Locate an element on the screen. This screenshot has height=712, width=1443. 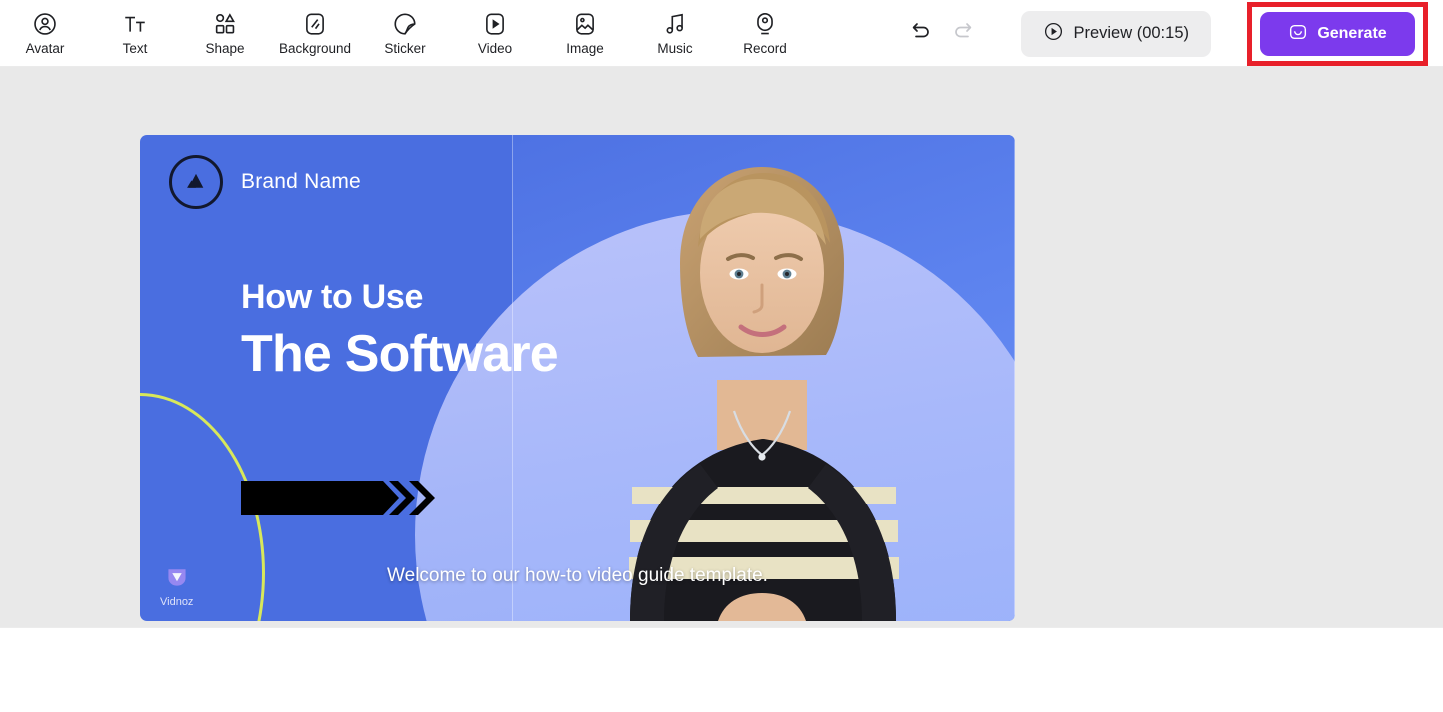
tool-image-label: Image is located at coordinates (585, 49).